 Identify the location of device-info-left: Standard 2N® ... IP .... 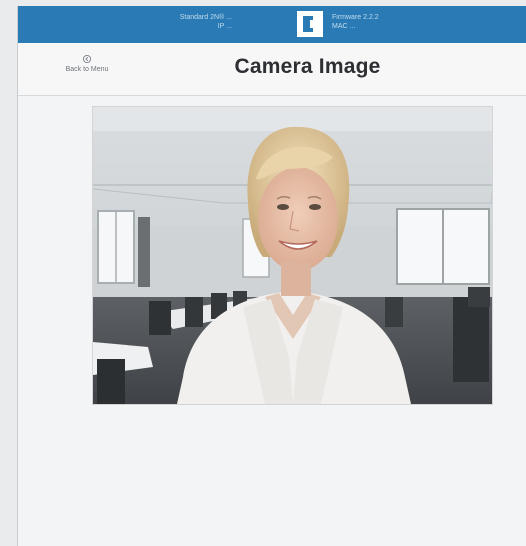
(206, 22).